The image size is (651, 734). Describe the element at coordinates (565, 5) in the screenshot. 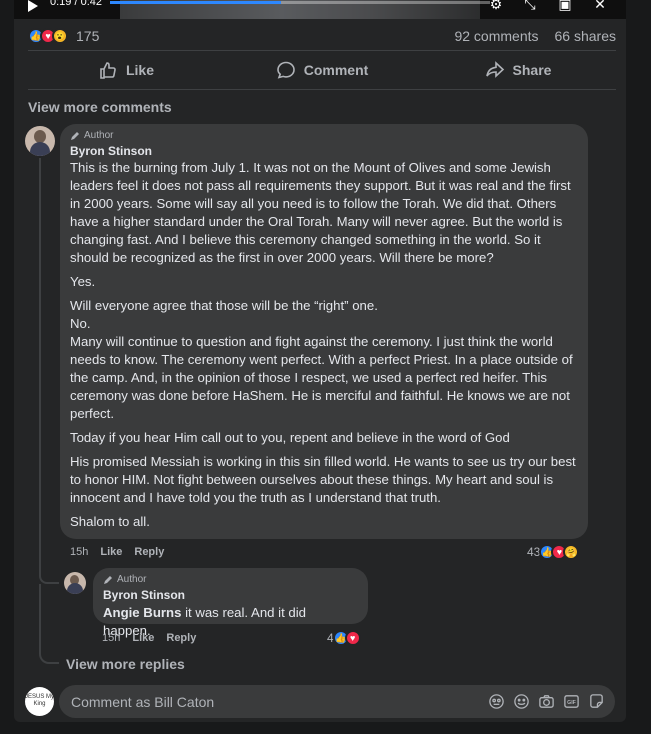

I see `pip-icon: ▣` at that location.